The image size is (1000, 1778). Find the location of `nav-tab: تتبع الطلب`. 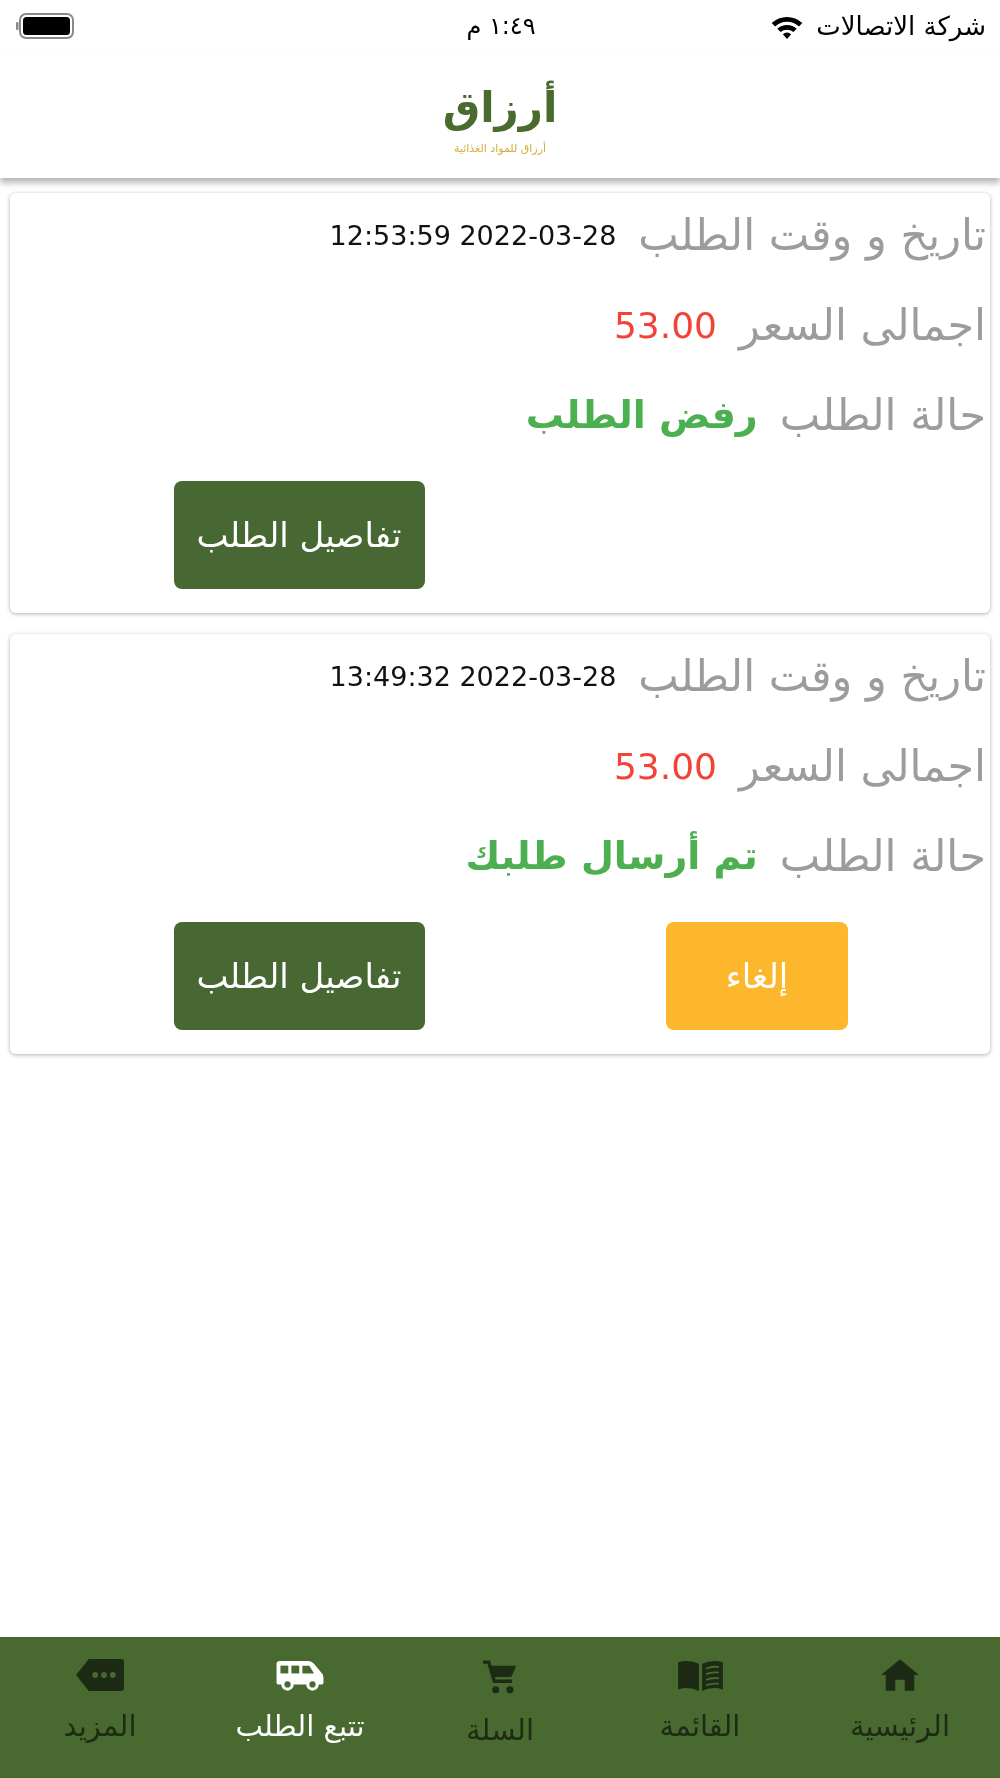

nav-tab: تتبع الطلب is located at coordinates (300, 1690).